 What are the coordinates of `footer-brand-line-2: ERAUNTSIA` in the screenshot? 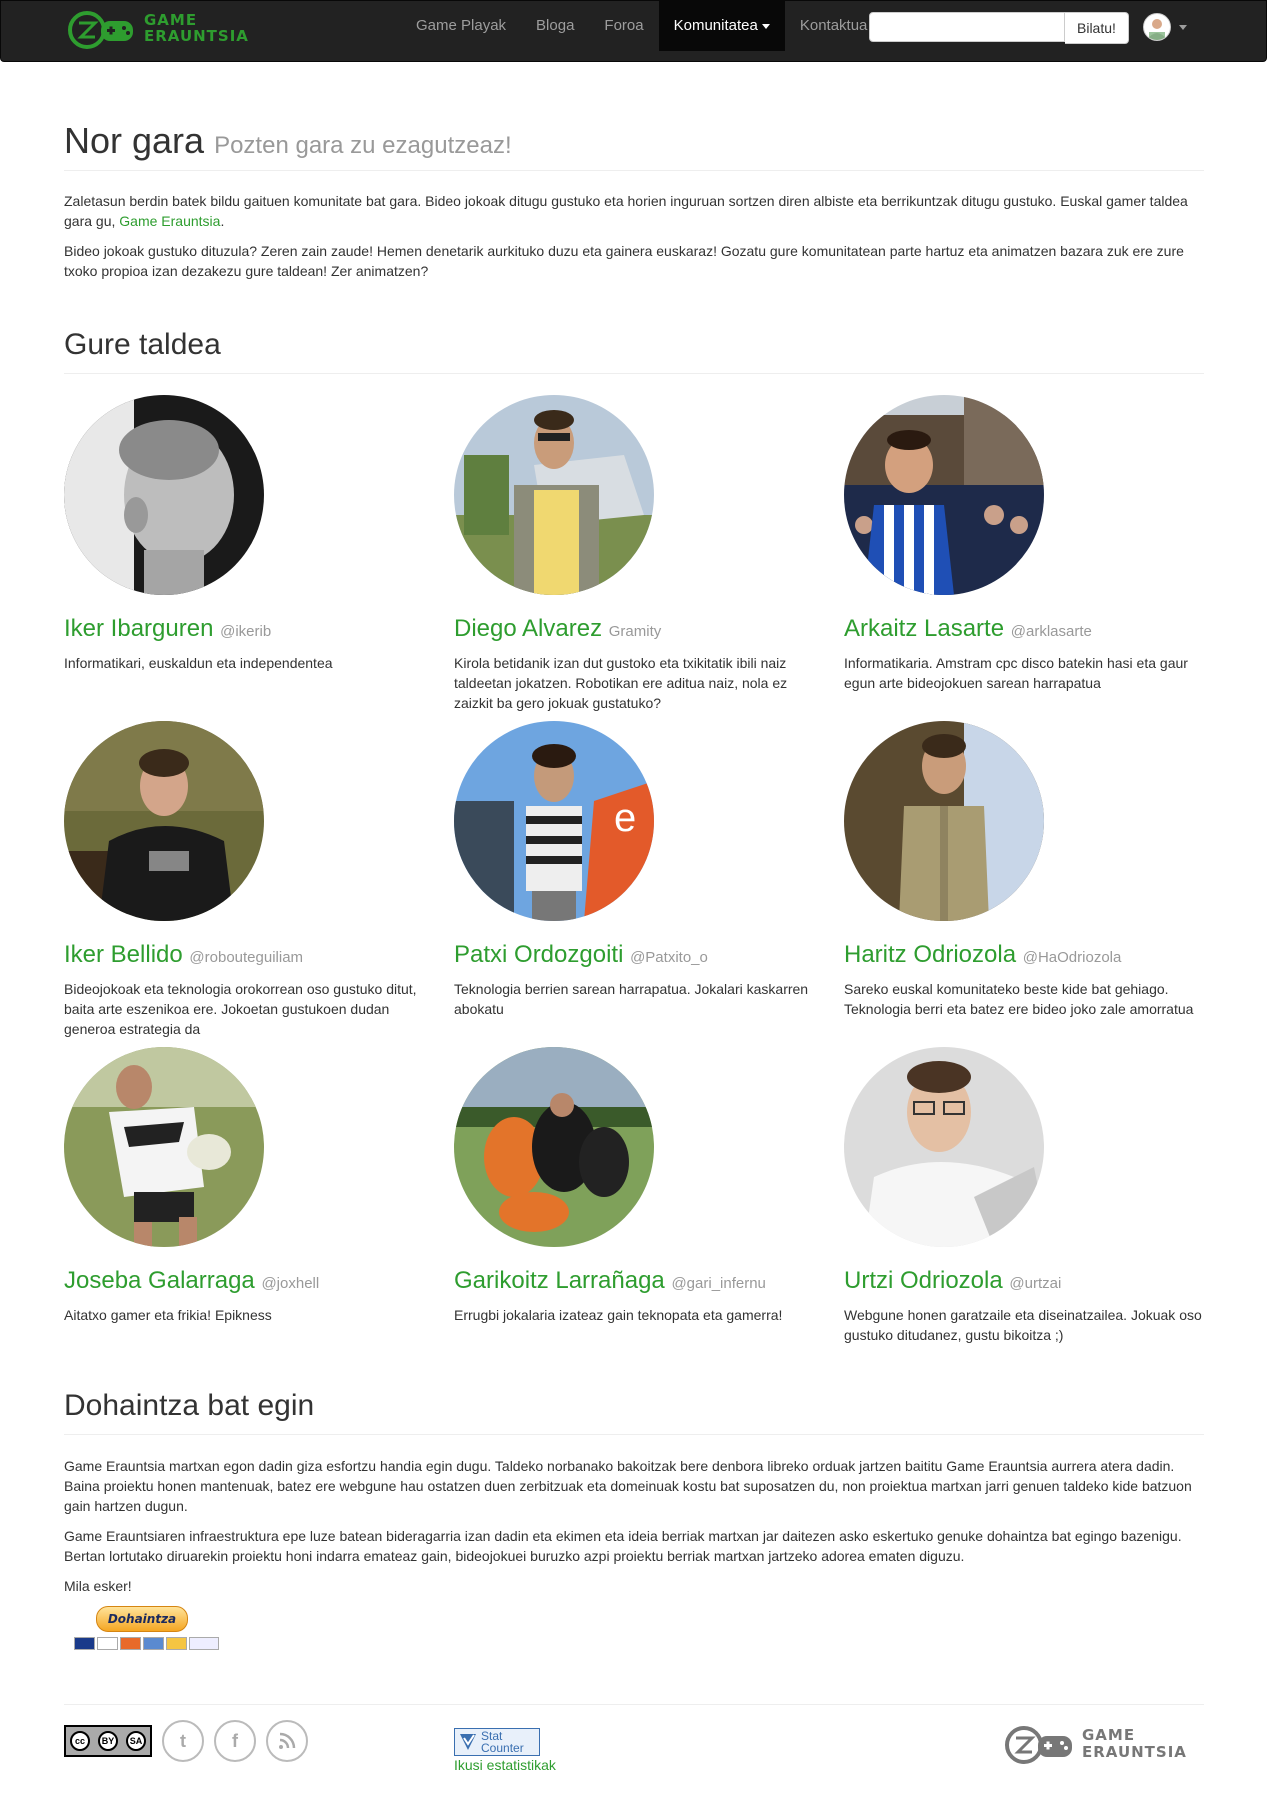 It's located at (1134, 1752).